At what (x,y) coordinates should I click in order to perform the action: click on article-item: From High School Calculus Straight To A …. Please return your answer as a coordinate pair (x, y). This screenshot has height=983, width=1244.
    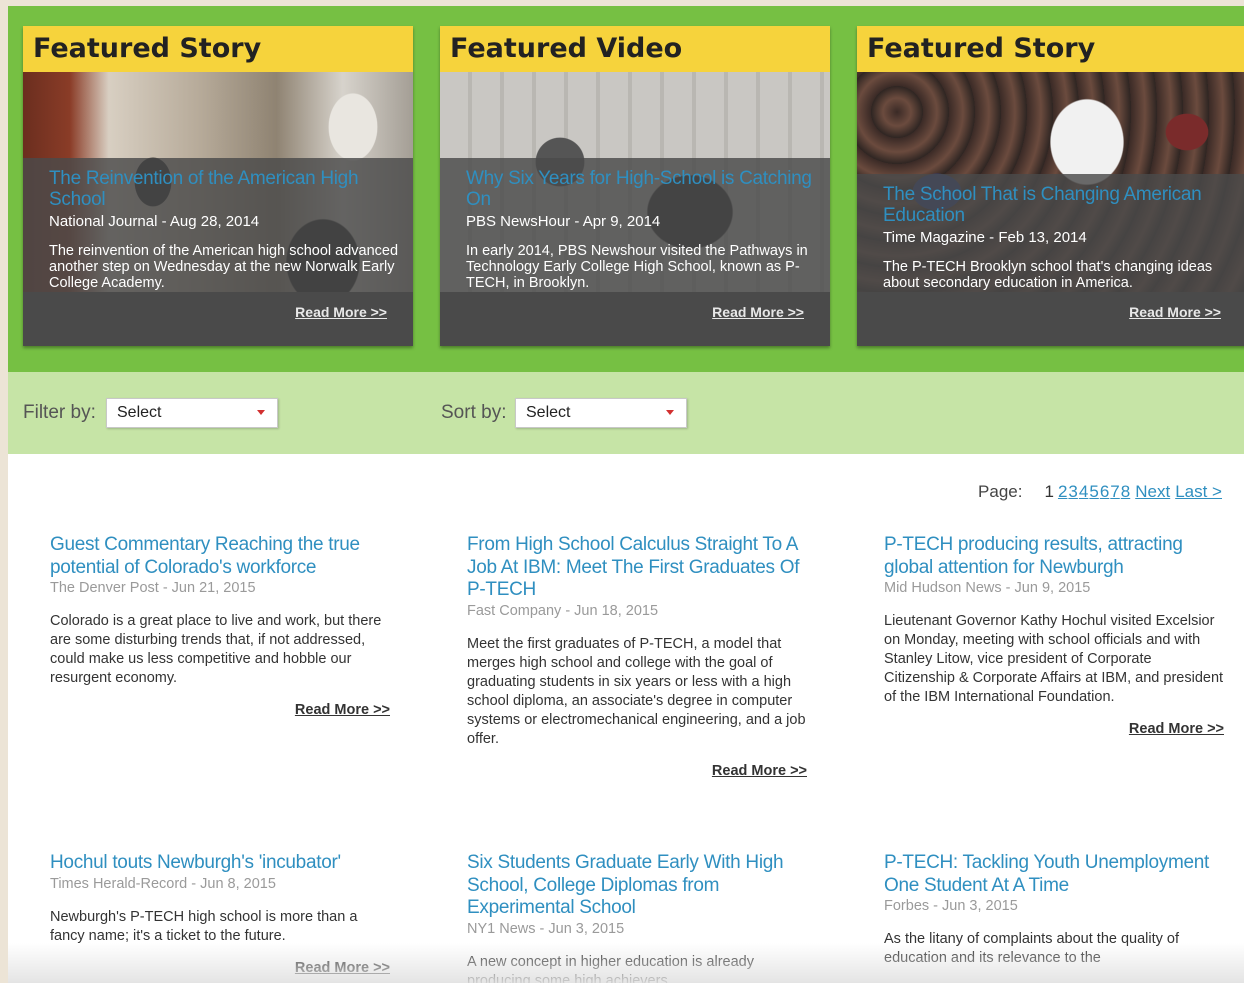
    Looking at the image, I should click on (637, 656).